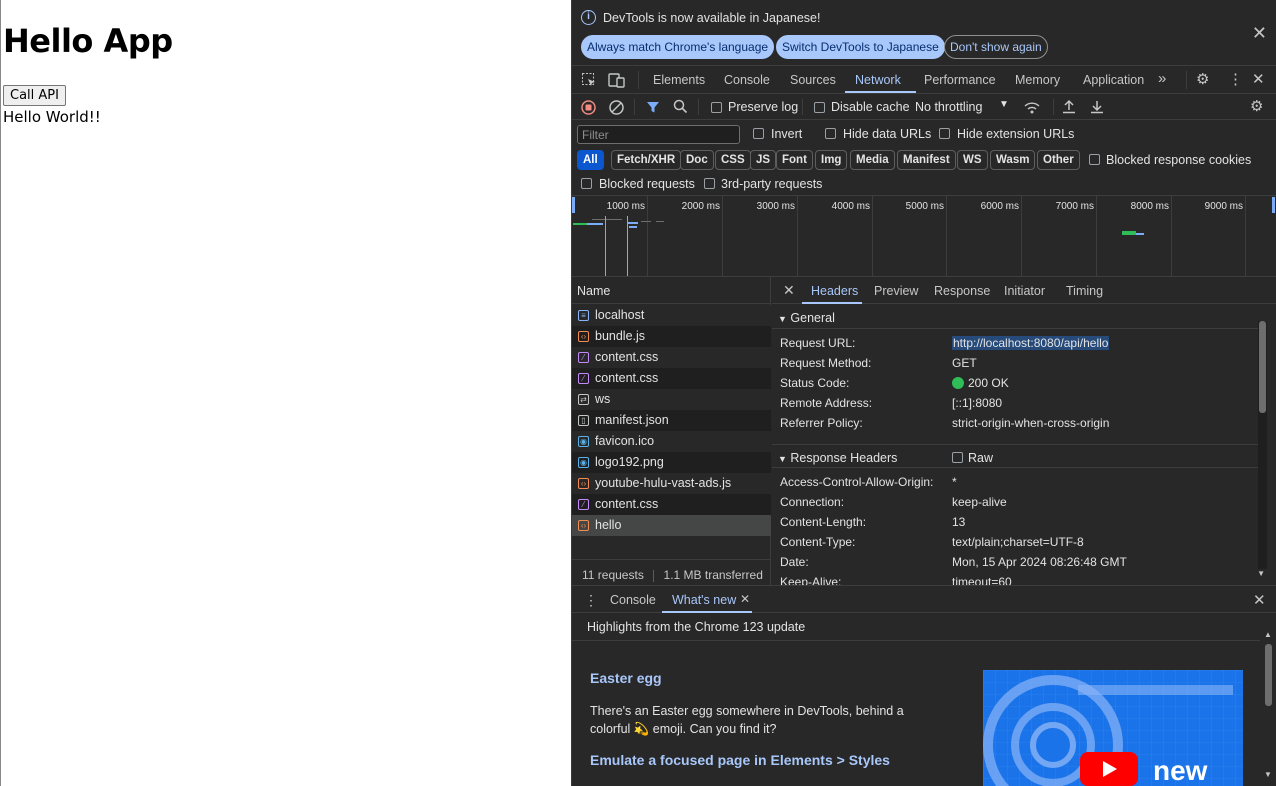  Describe the element at coordinates (972, 160) in the screenshot. I see `type-filter-ws: WS` at that location.